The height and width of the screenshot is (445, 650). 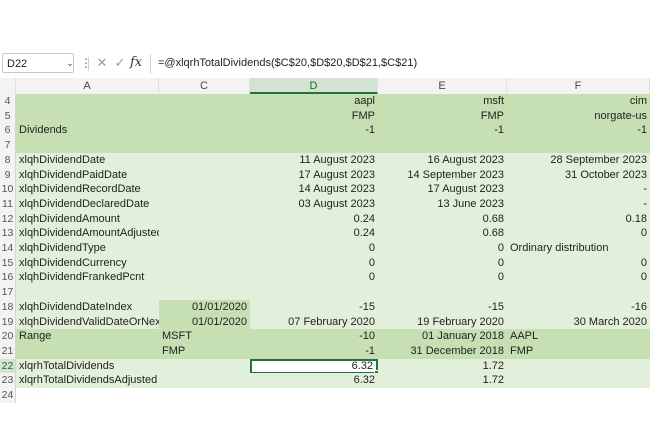 I want to click on row-header: 6, so click(x=8, y=131).